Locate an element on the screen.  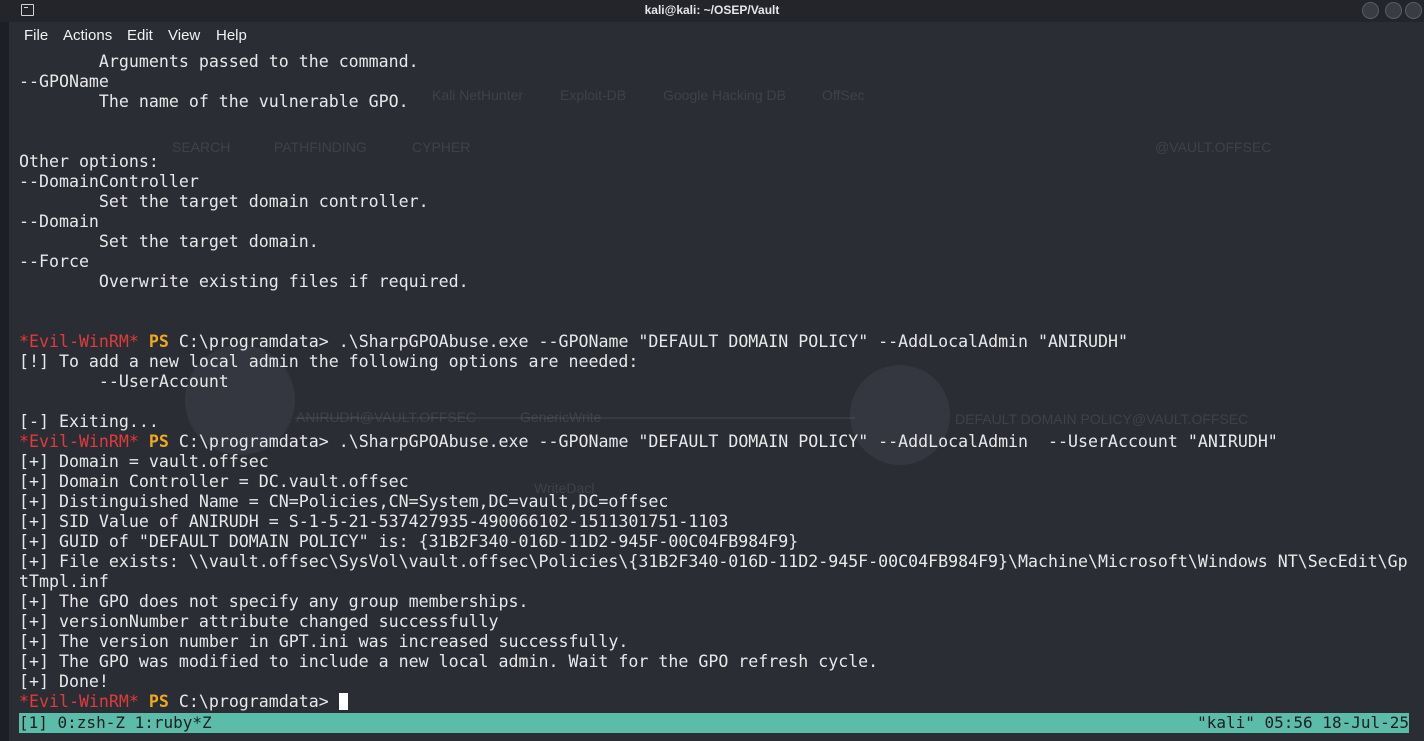
left-edge-strip is located at coordinates (4, 381).